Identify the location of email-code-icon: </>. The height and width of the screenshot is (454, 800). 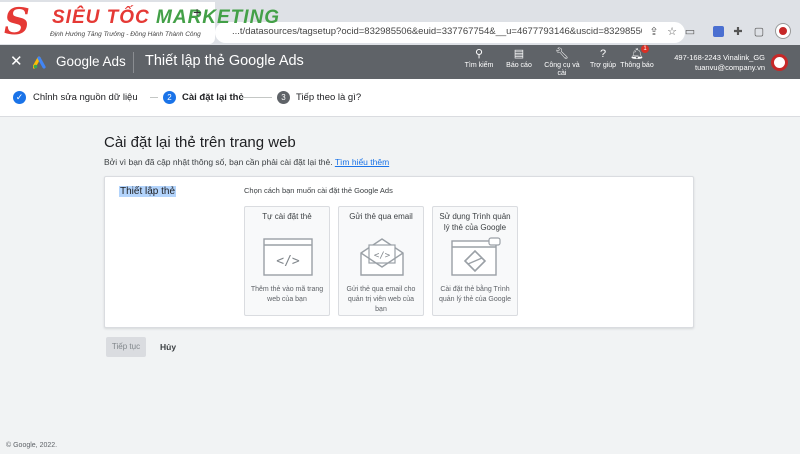
(382, 257).